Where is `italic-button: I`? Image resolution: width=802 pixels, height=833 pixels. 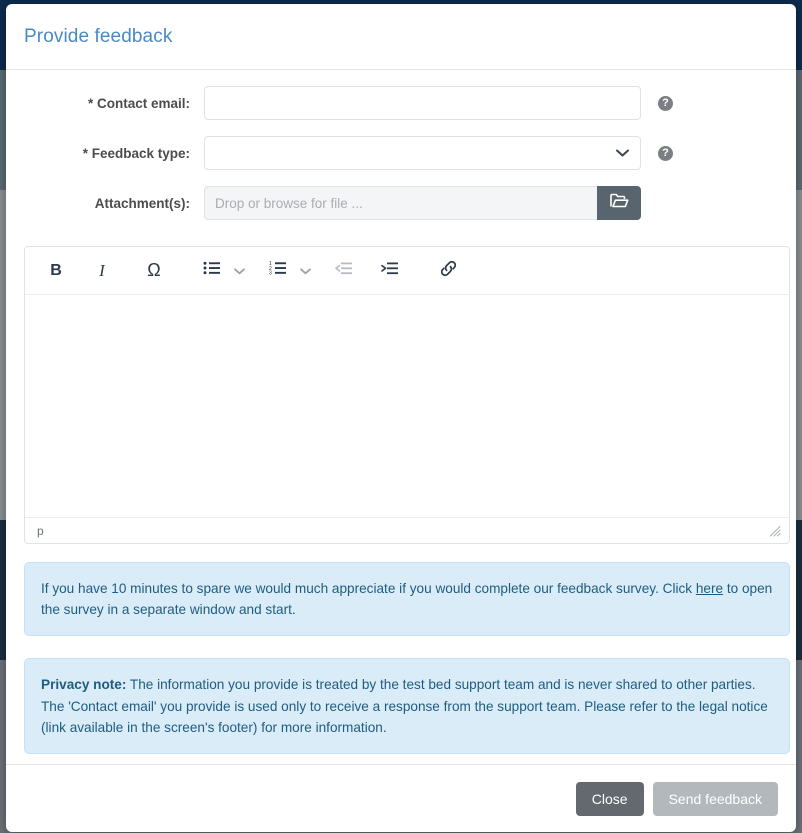
italic-button: I is located at coordinates (102, 271).